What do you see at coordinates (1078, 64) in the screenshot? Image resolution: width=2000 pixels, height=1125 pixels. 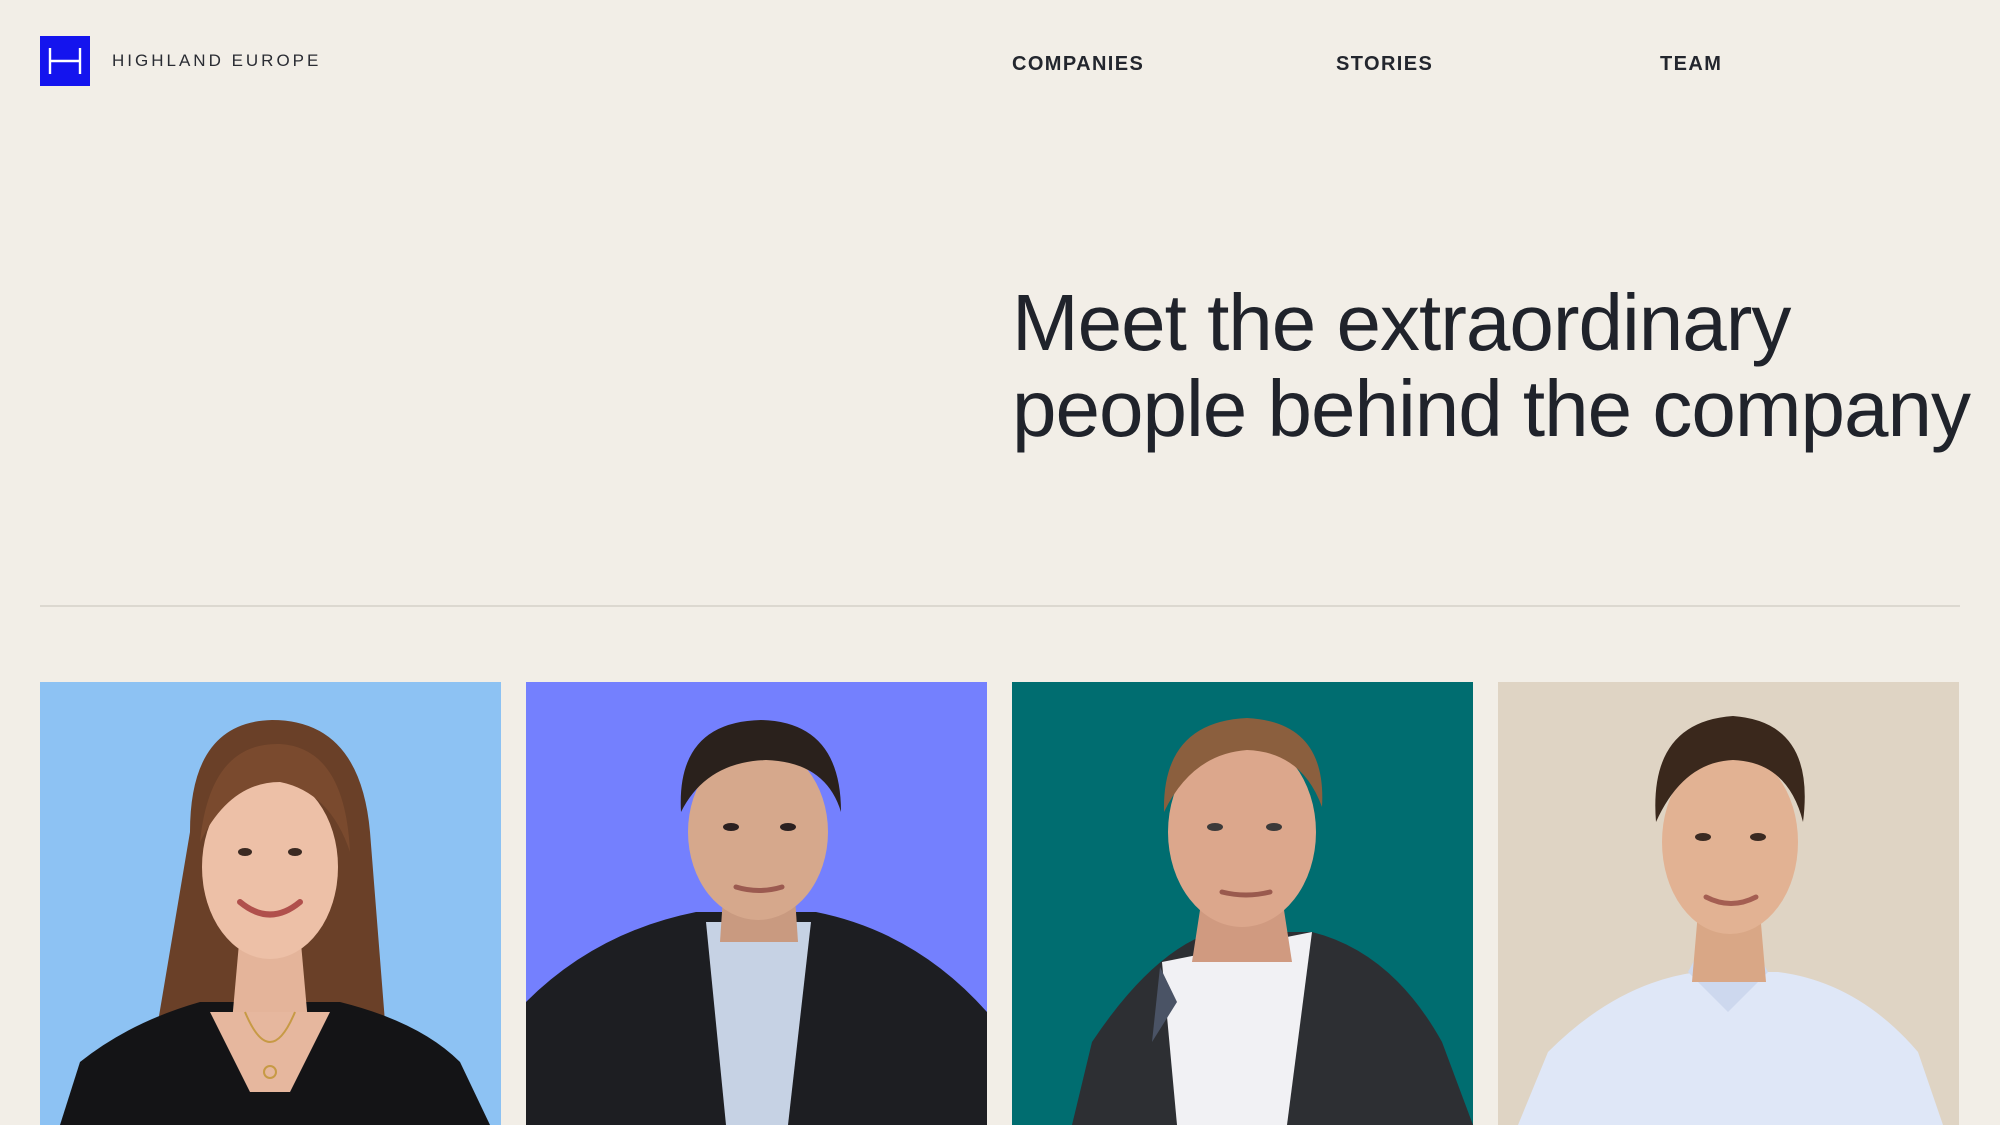 I see `nav-companies: COMPANIES` at bounding box center [1078, 64].